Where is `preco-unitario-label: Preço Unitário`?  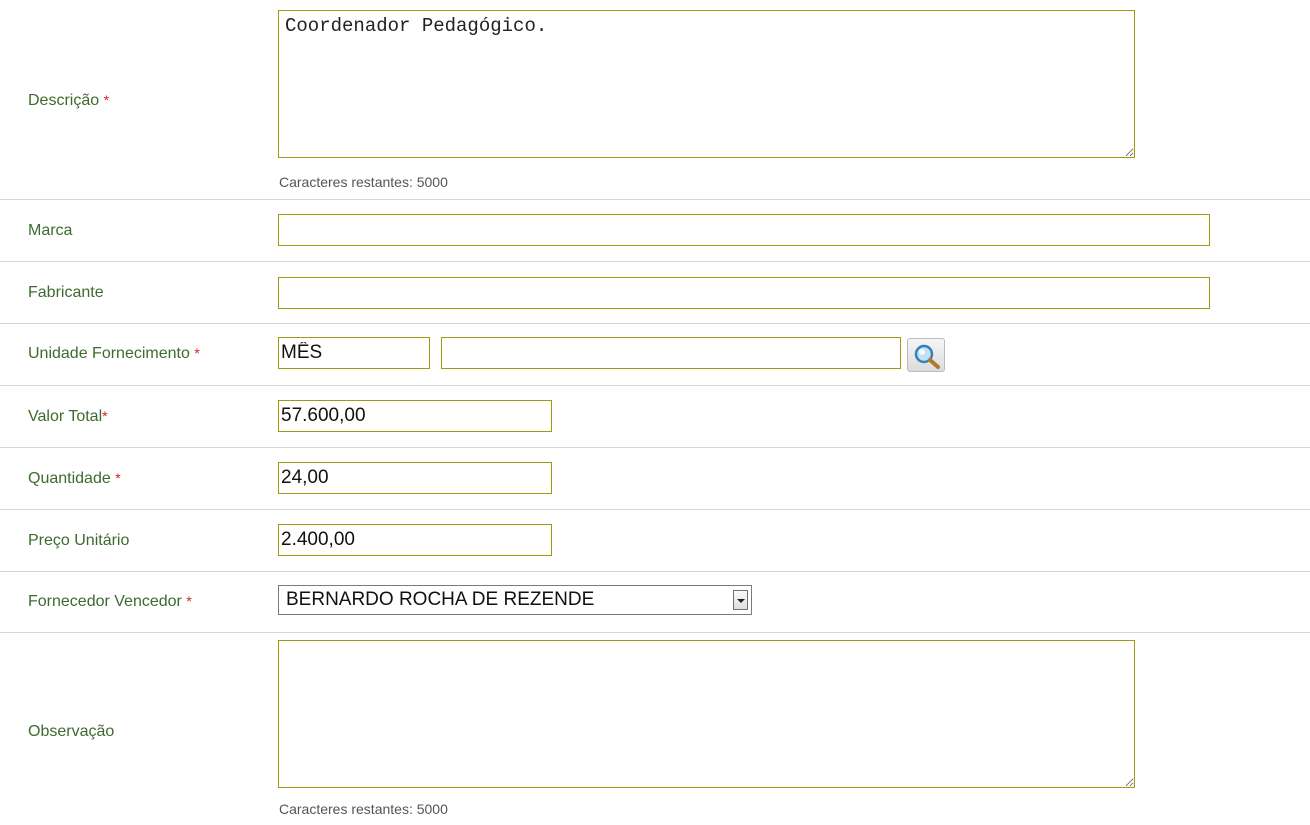 preco-unitario-label: Preço Unitário is located at coordinates (79, 540).